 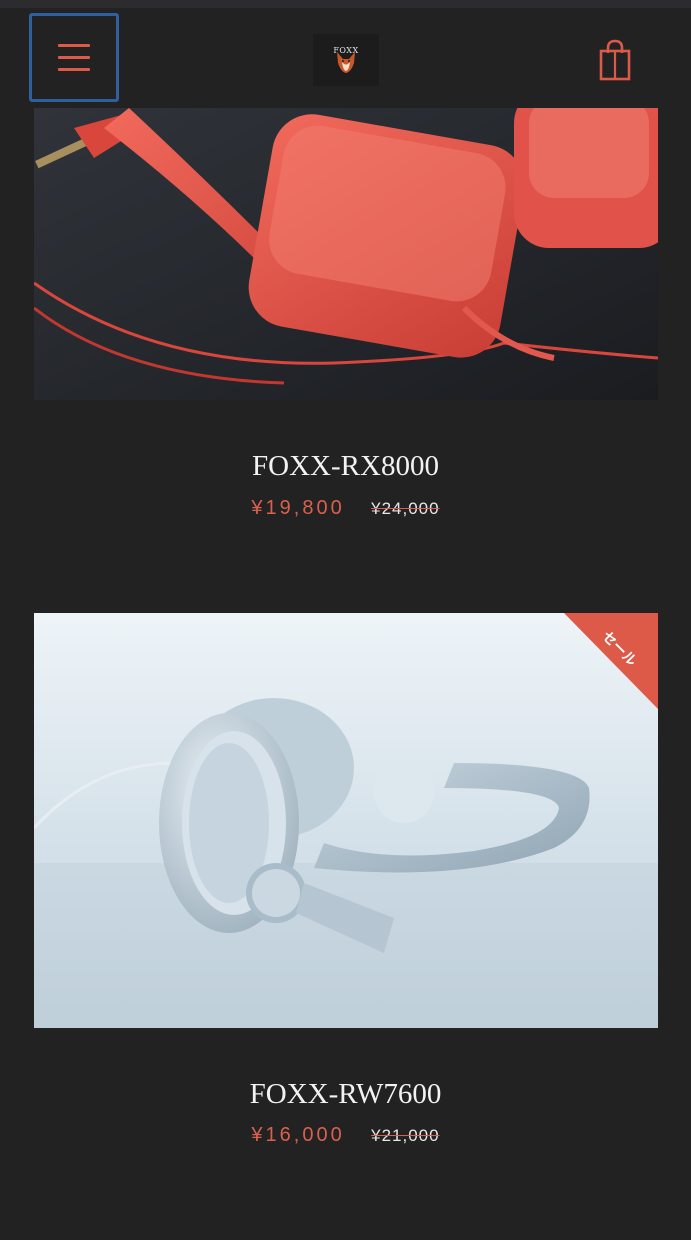 What do you see at coordinates (345, 508) in the screenshot?
I see `price-row: ¥19,800 ¥24,000` at bounding box center [345, 508].